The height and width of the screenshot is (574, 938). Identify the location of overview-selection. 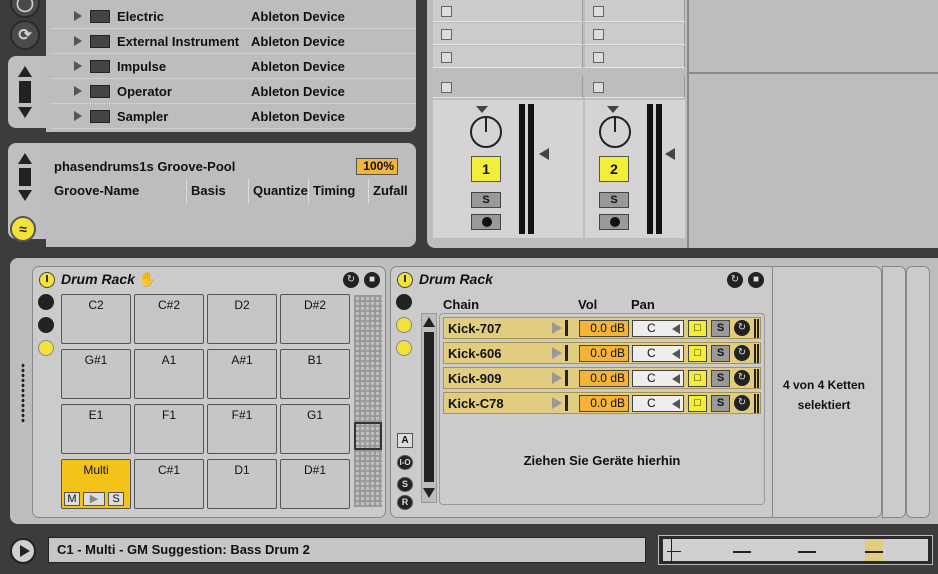
(874, 550).